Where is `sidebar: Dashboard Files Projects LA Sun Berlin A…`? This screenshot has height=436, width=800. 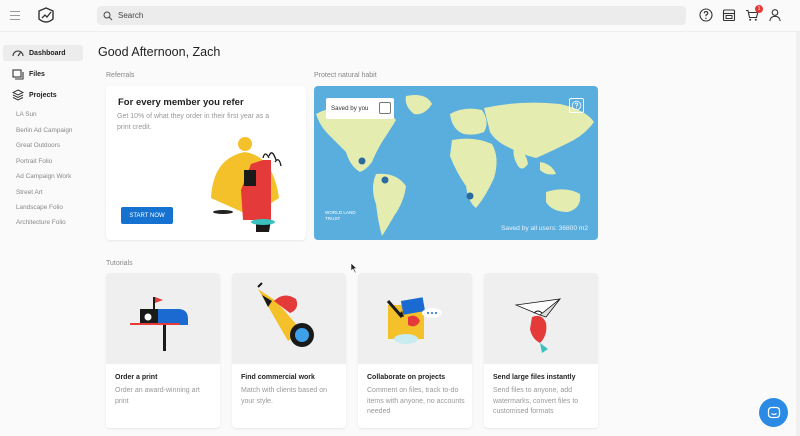
sidebar: Dashboard Files Projects LA Sun Berlin A… is located at coordinates (43, 234).